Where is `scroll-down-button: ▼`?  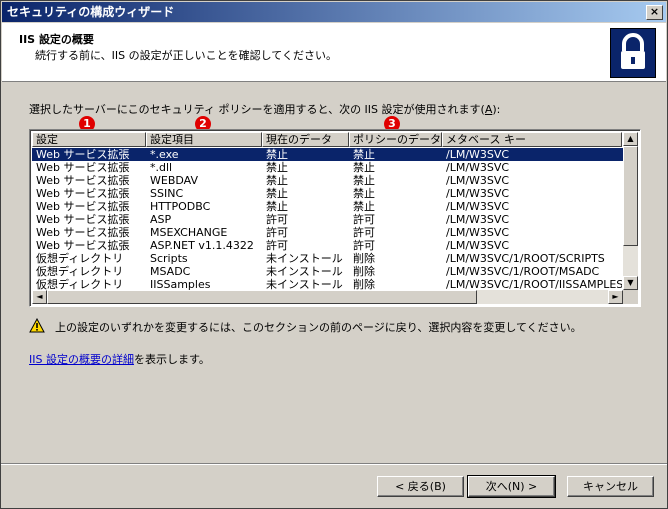
scroll-down-button: ▼ is located at coordinates (630, 283).